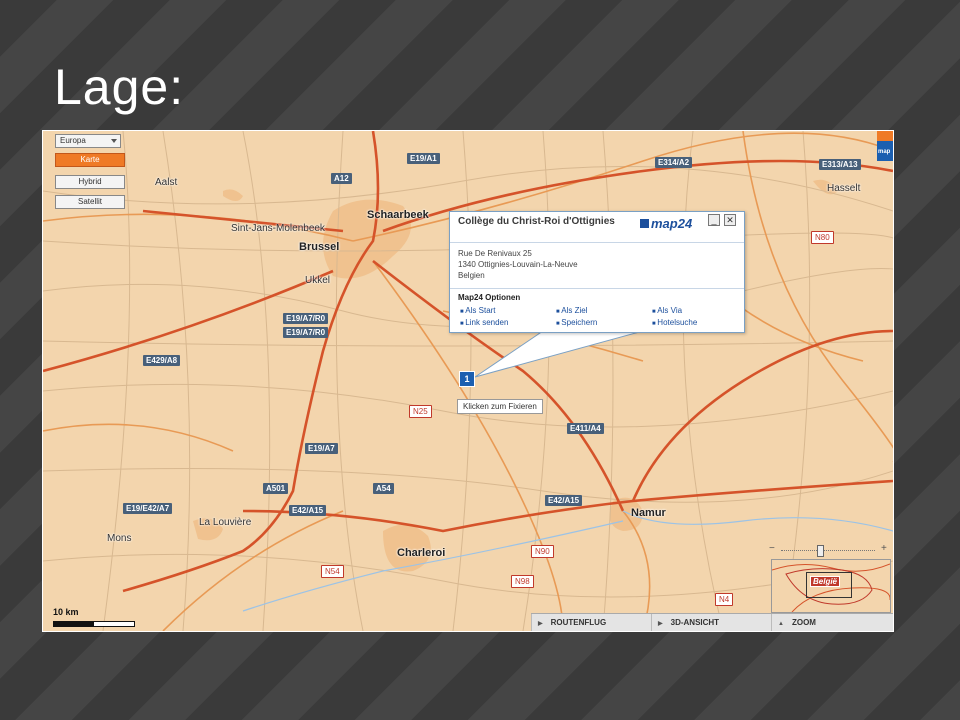 This screenshot has width=960, height=720. Describe the element at coordinates (119, 87) in the screenshot. I see `slide-title: Lage:` at that location.